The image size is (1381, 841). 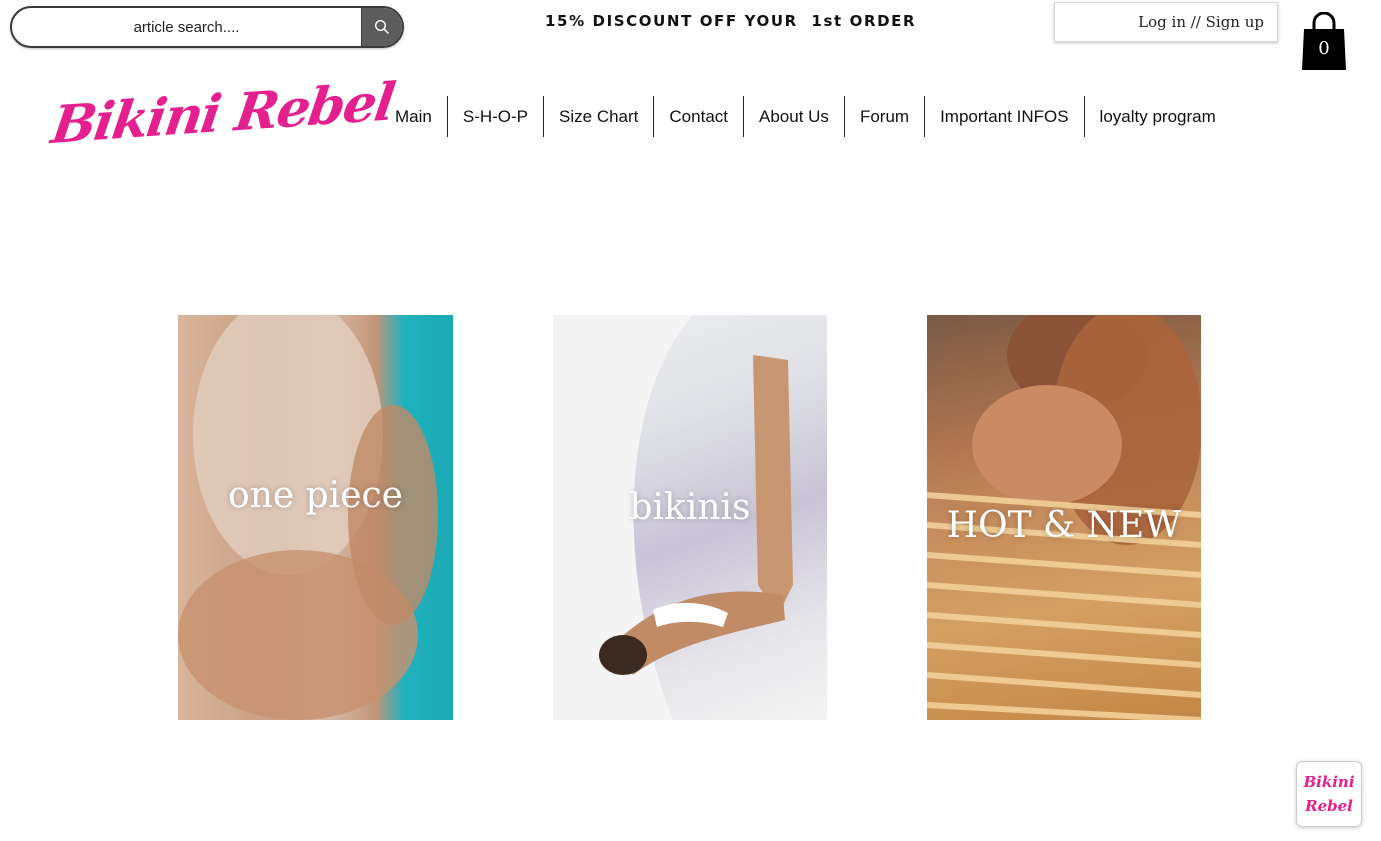 What do you see at coordinates (1329, 794) in the screenshot?
I see `brand-badge-button: Bikini Rebel` at bounding box center [1329, 794].